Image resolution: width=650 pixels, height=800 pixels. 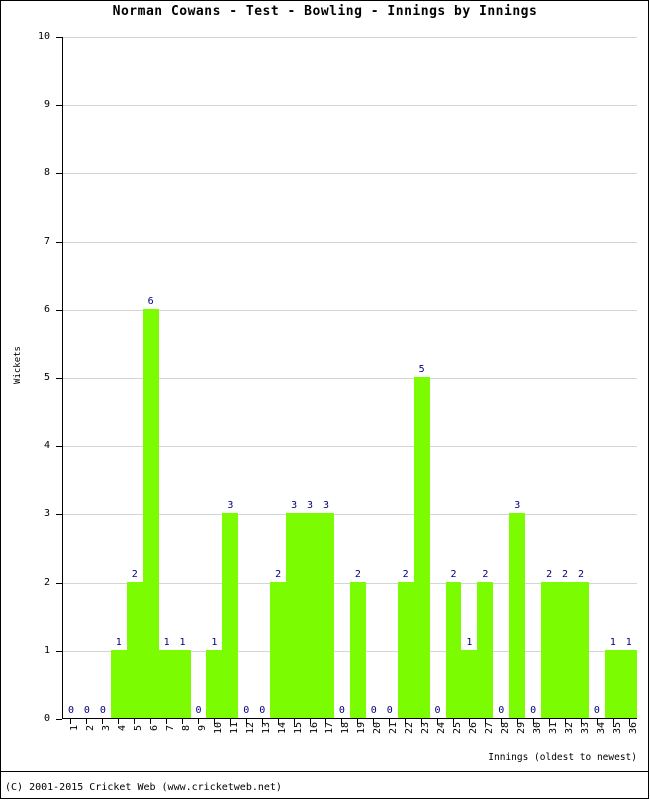 I want to click on y-axis: Wickets 0 1 2 3 4 5 6 7 8 9 10, so click(x=31, y=378).